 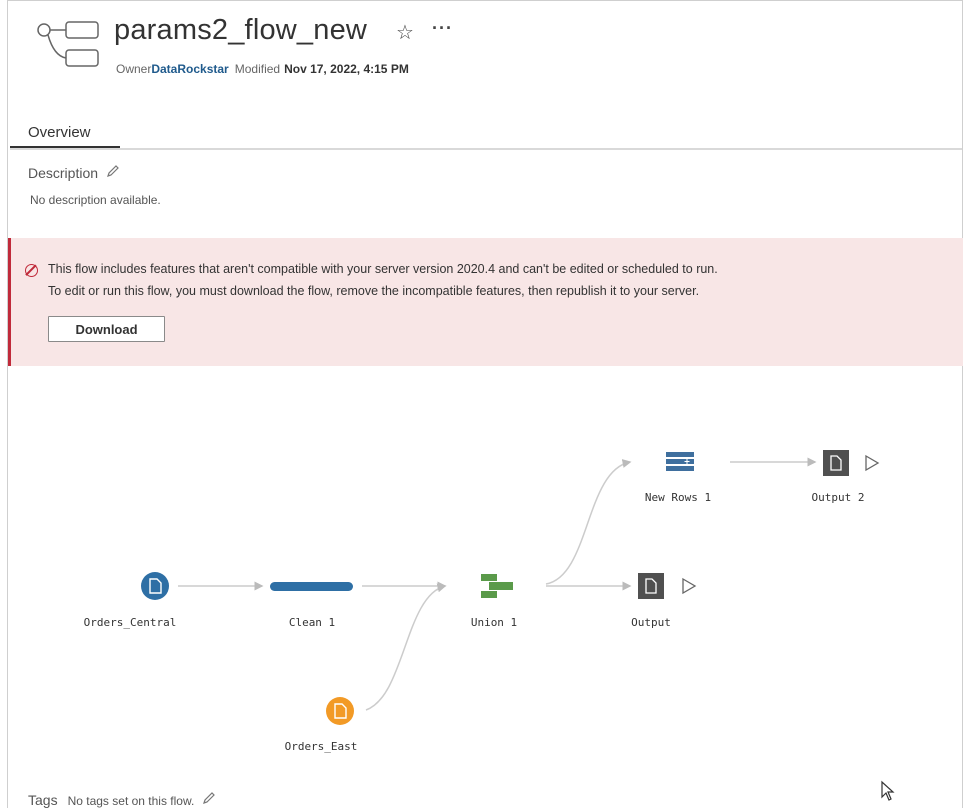 What do you see at coordinates (689, 586) in the screenshot?
I see `run-output-icon` at bounding box center [689, 586].